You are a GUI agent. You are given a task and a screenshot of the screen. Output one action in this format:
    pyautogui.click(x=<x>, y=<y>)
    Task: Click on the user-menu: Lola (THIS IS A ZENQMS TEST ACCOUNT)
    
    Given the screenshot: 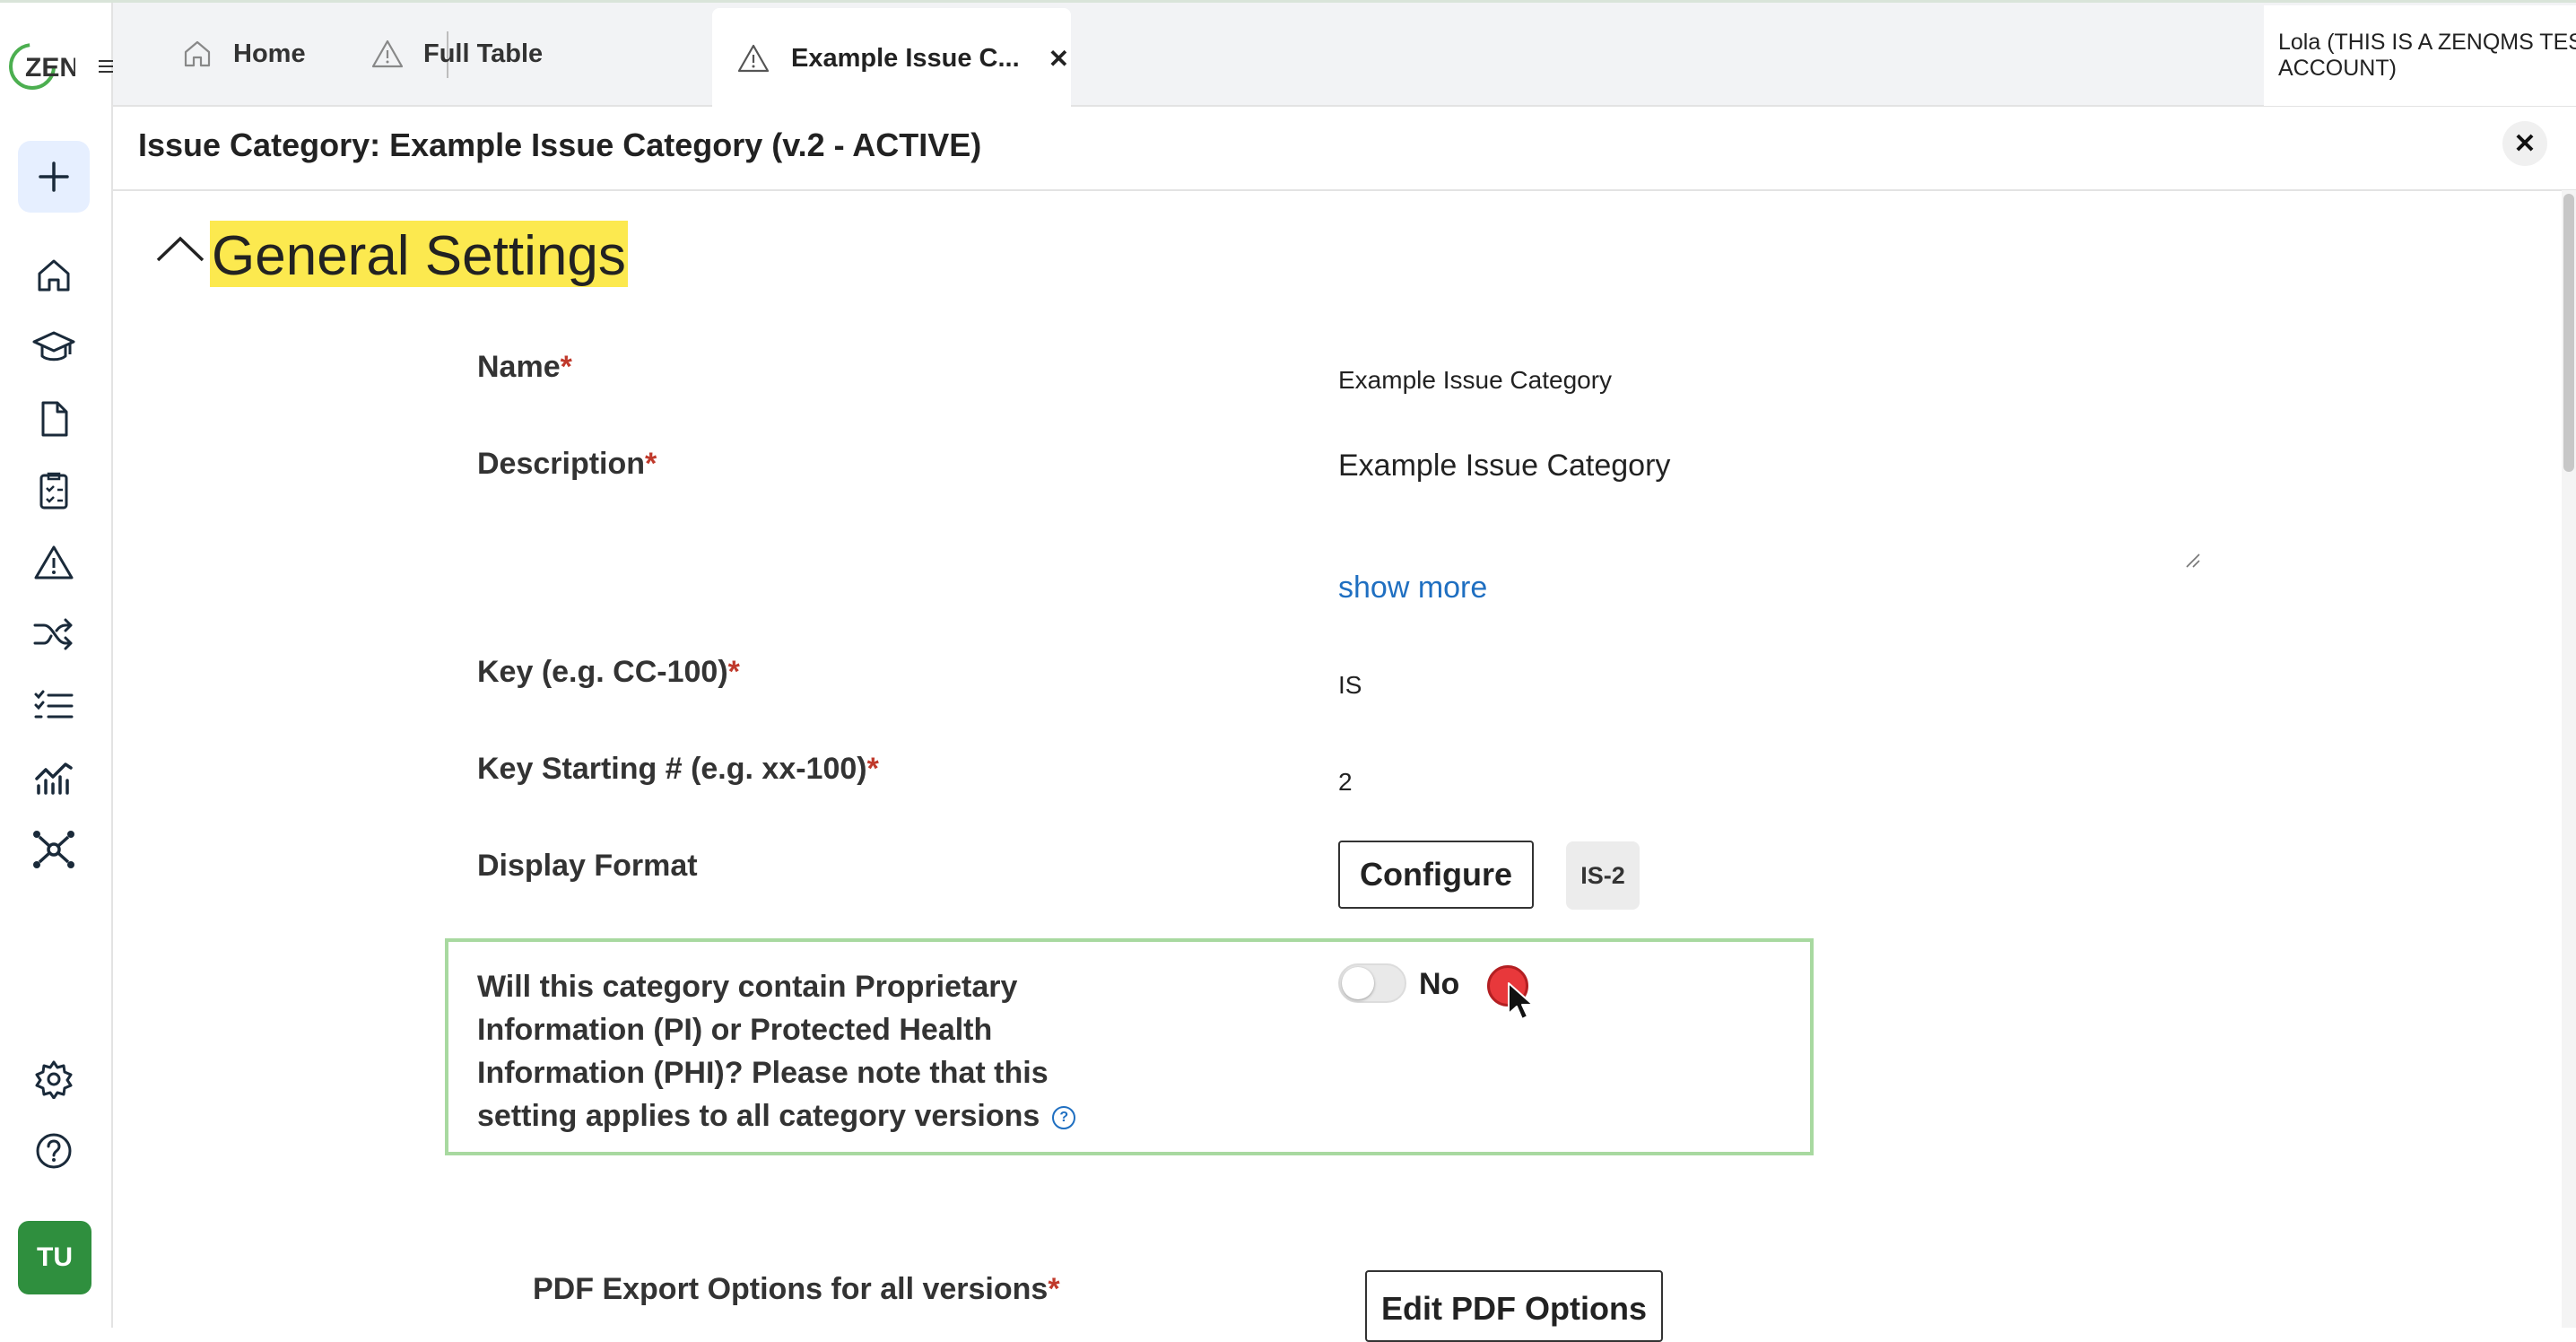 What is the action you would take?
    pyautogui.click(x=2420, y=55)
    